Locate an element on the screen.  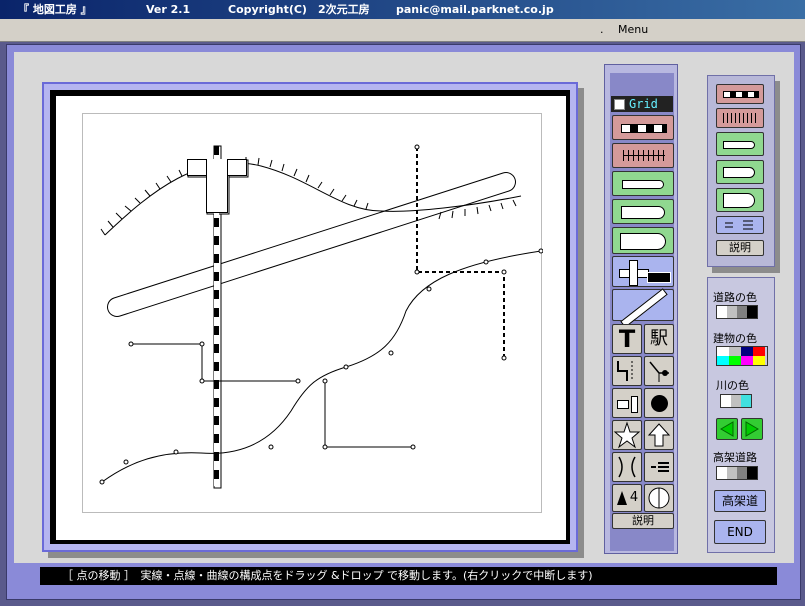
cross-tool is located at coordinates (643, 271).